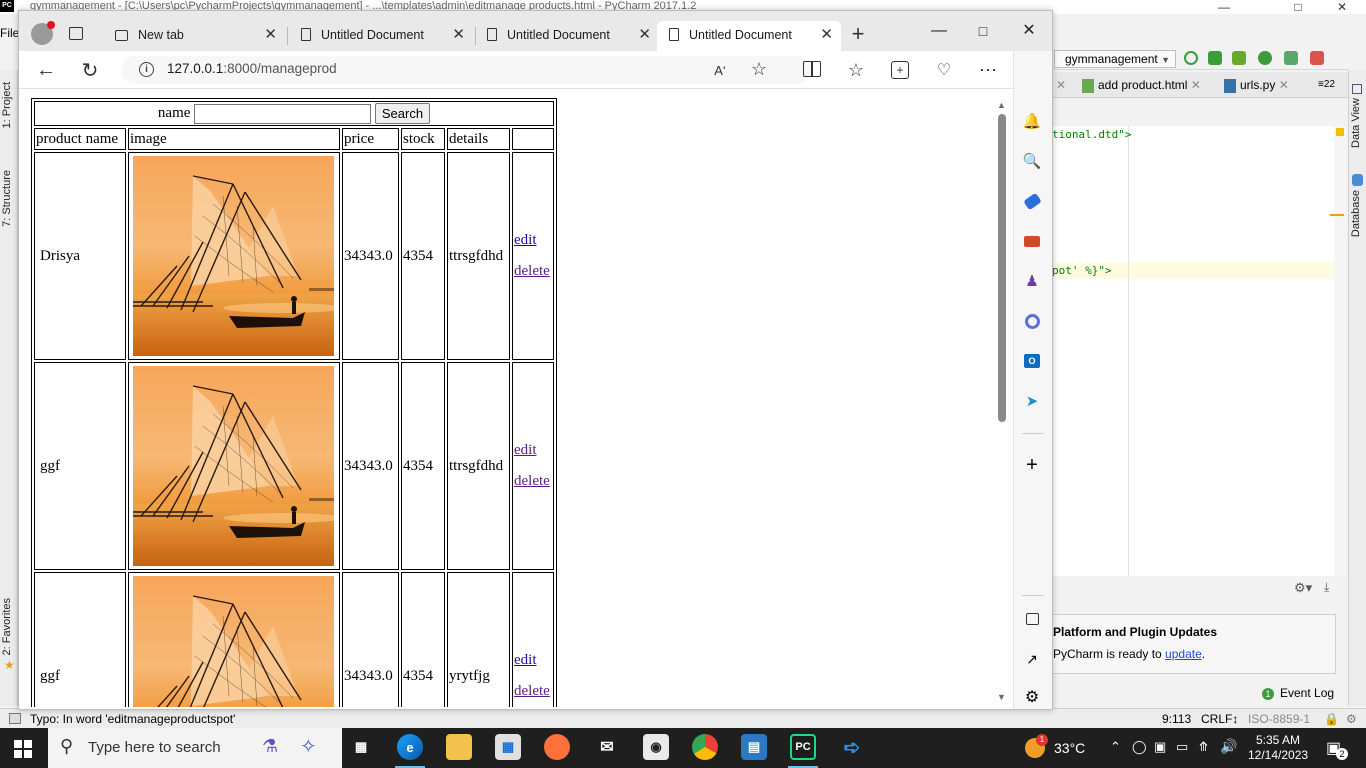 The width and height of the screenshot is (1366, 768). I want to click on search-input, so click(283, 113).